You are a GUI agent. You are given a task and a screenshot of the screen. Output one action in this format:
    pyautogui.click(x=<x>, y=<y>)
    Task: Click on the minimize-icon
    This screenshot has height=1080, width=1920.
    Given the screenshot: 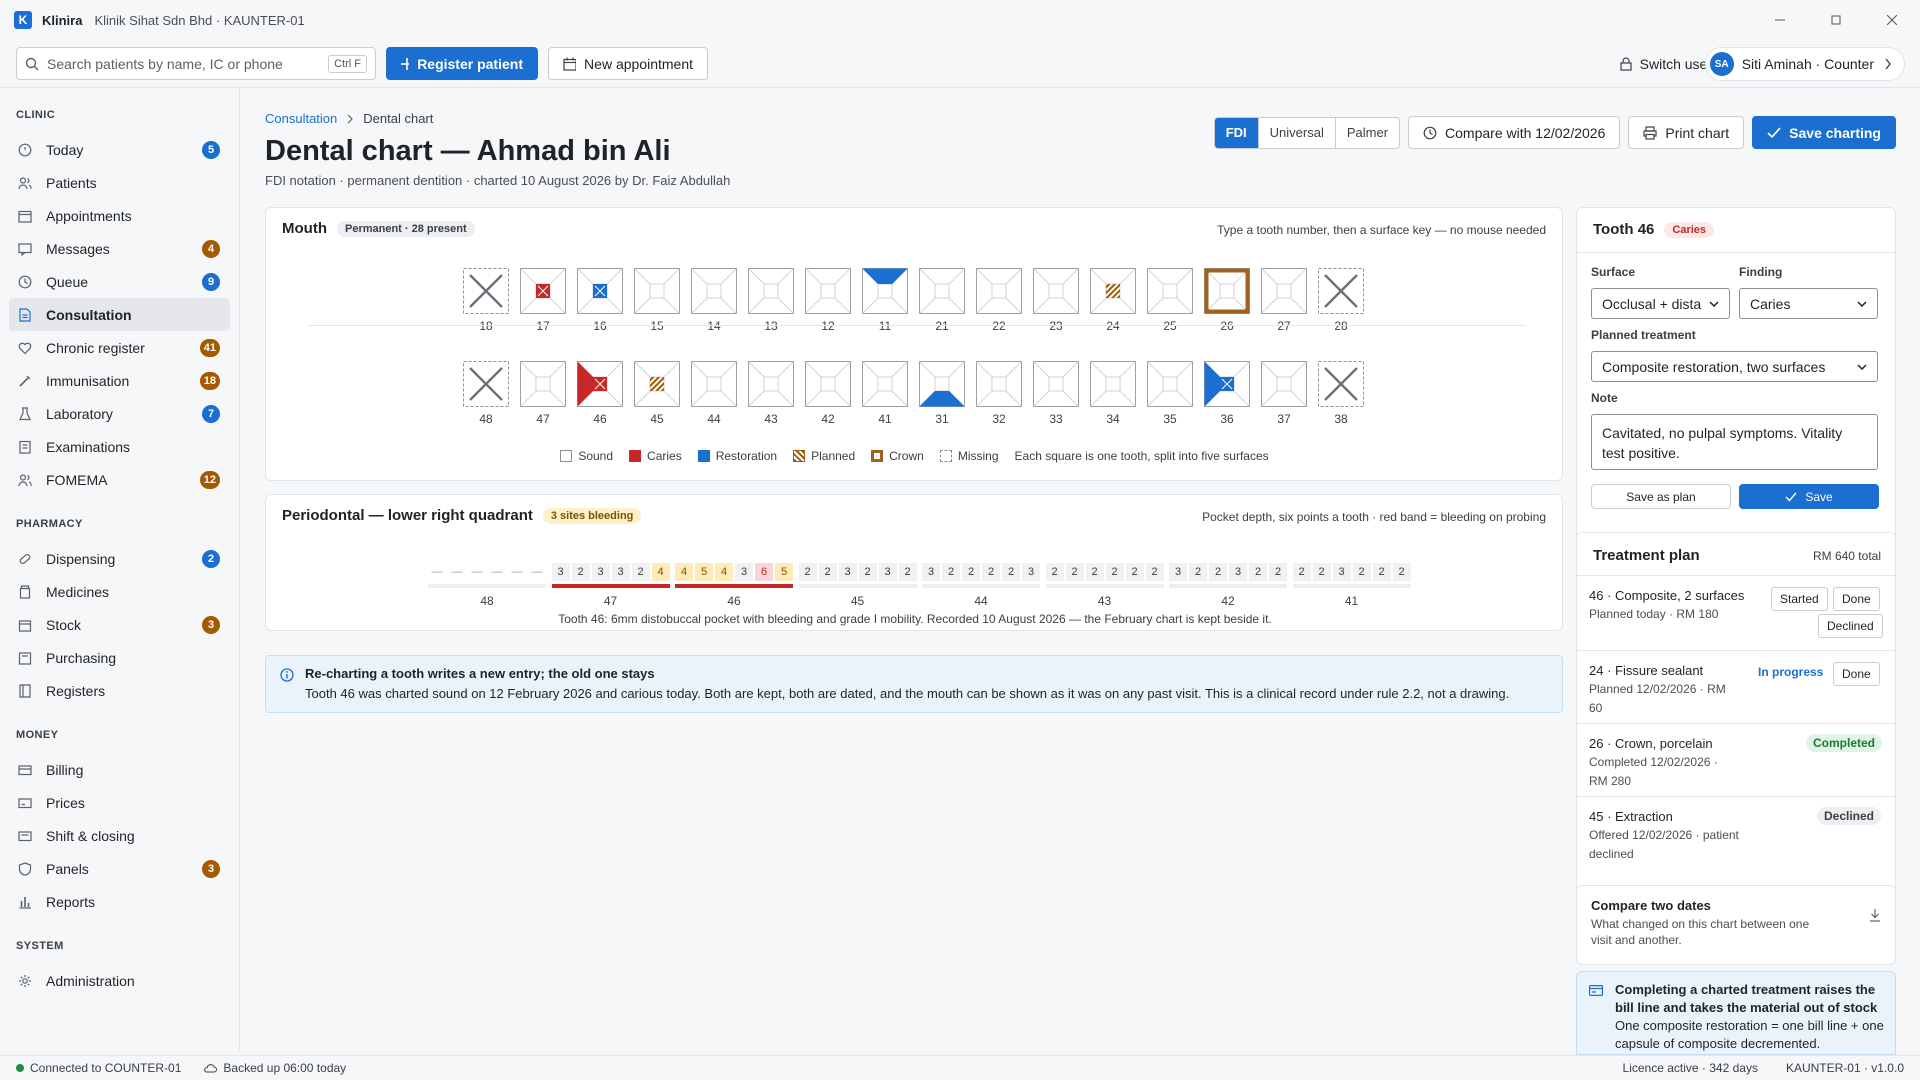 What is the action you would take?
    pyautogui.click(x=1780, y=20)
    